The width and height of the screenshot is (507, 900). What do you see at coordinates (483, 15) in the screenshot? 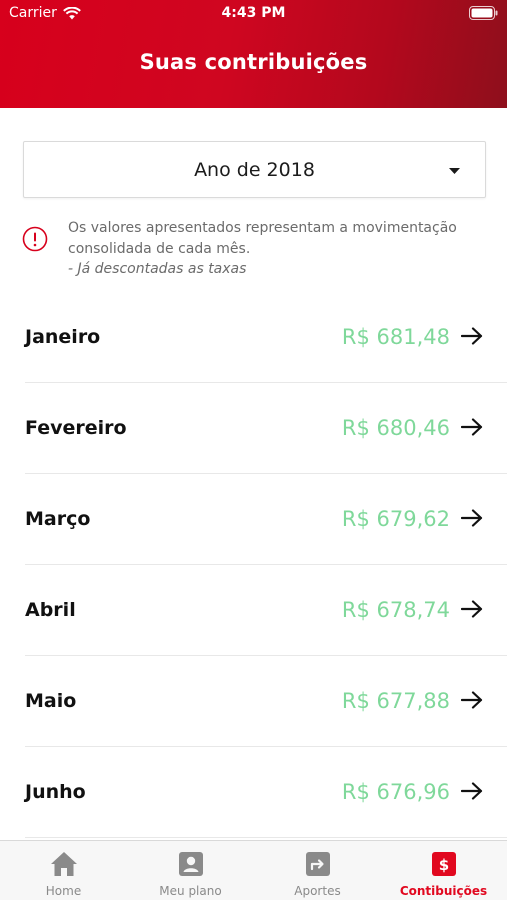
I see `battery-icon` at bounding box center [483, 15].